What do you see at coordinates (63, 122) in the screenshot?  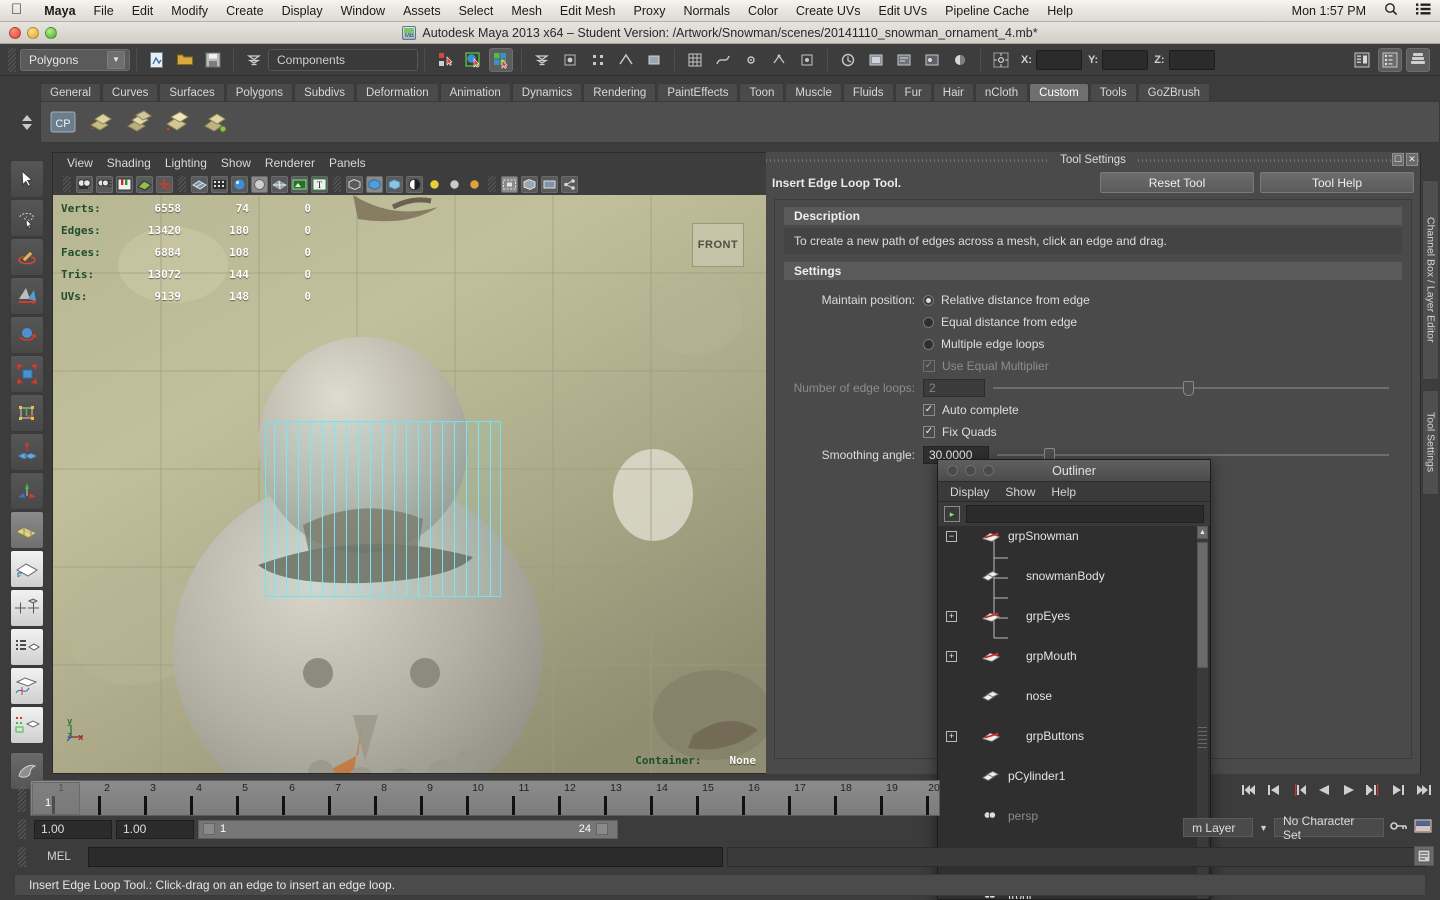 I see `shelf-item-cp: CP` at bounding box center [63, 122].